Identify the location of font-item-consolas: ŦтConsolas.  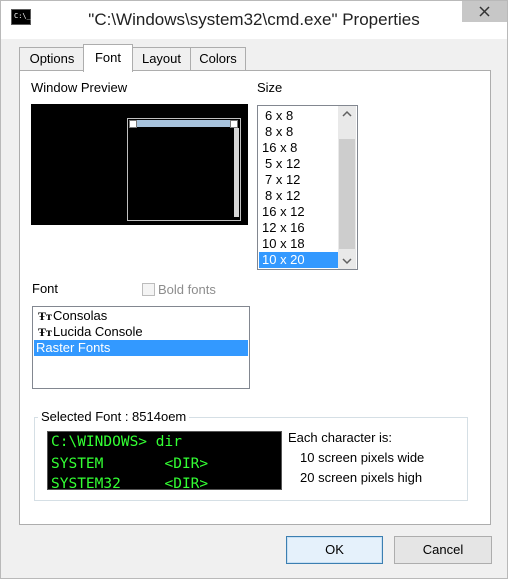
(141, 316).